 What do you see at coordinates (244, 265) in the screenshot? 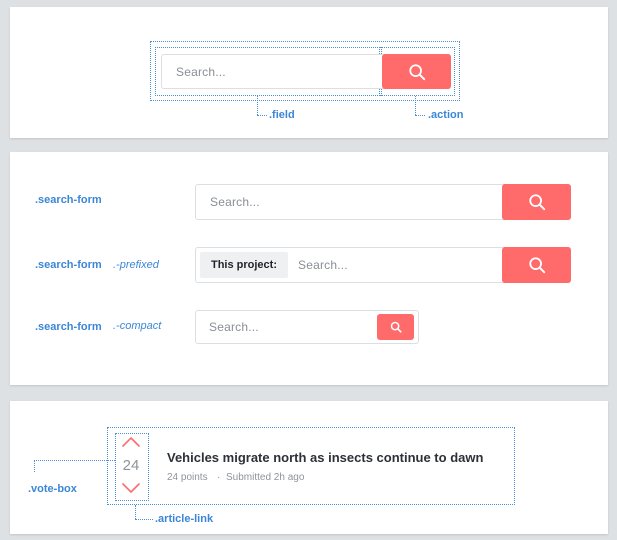
I see `search-prefix: This project:` at bounding box center [244, 265].